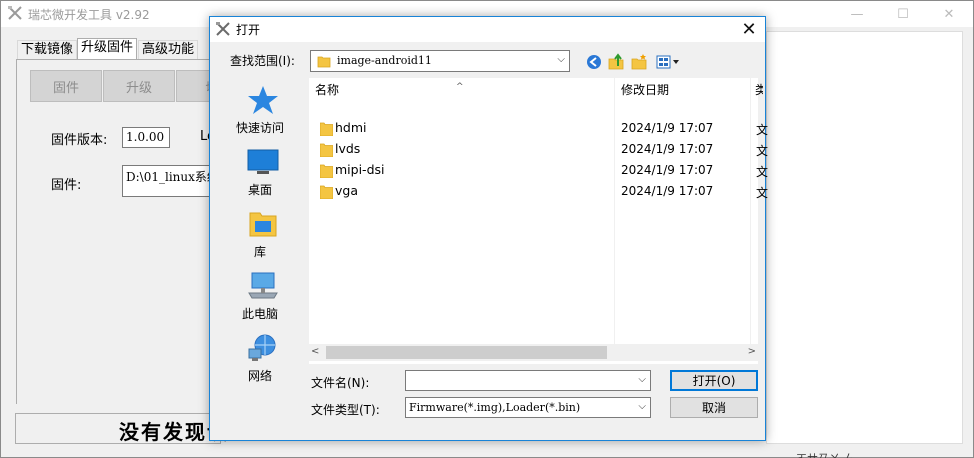  I want to click on file-name: vga, so click(346, 190).